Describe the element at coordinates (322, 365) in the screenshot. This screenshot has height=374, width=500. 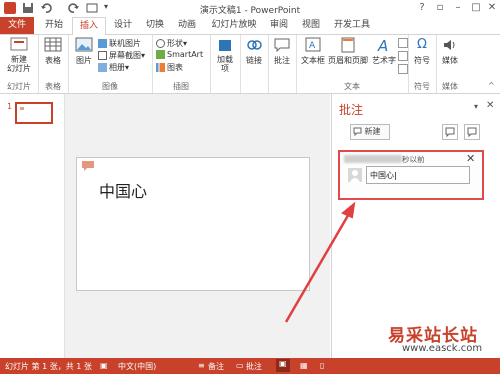
I see `reading-view-icon: ▯` at that location.